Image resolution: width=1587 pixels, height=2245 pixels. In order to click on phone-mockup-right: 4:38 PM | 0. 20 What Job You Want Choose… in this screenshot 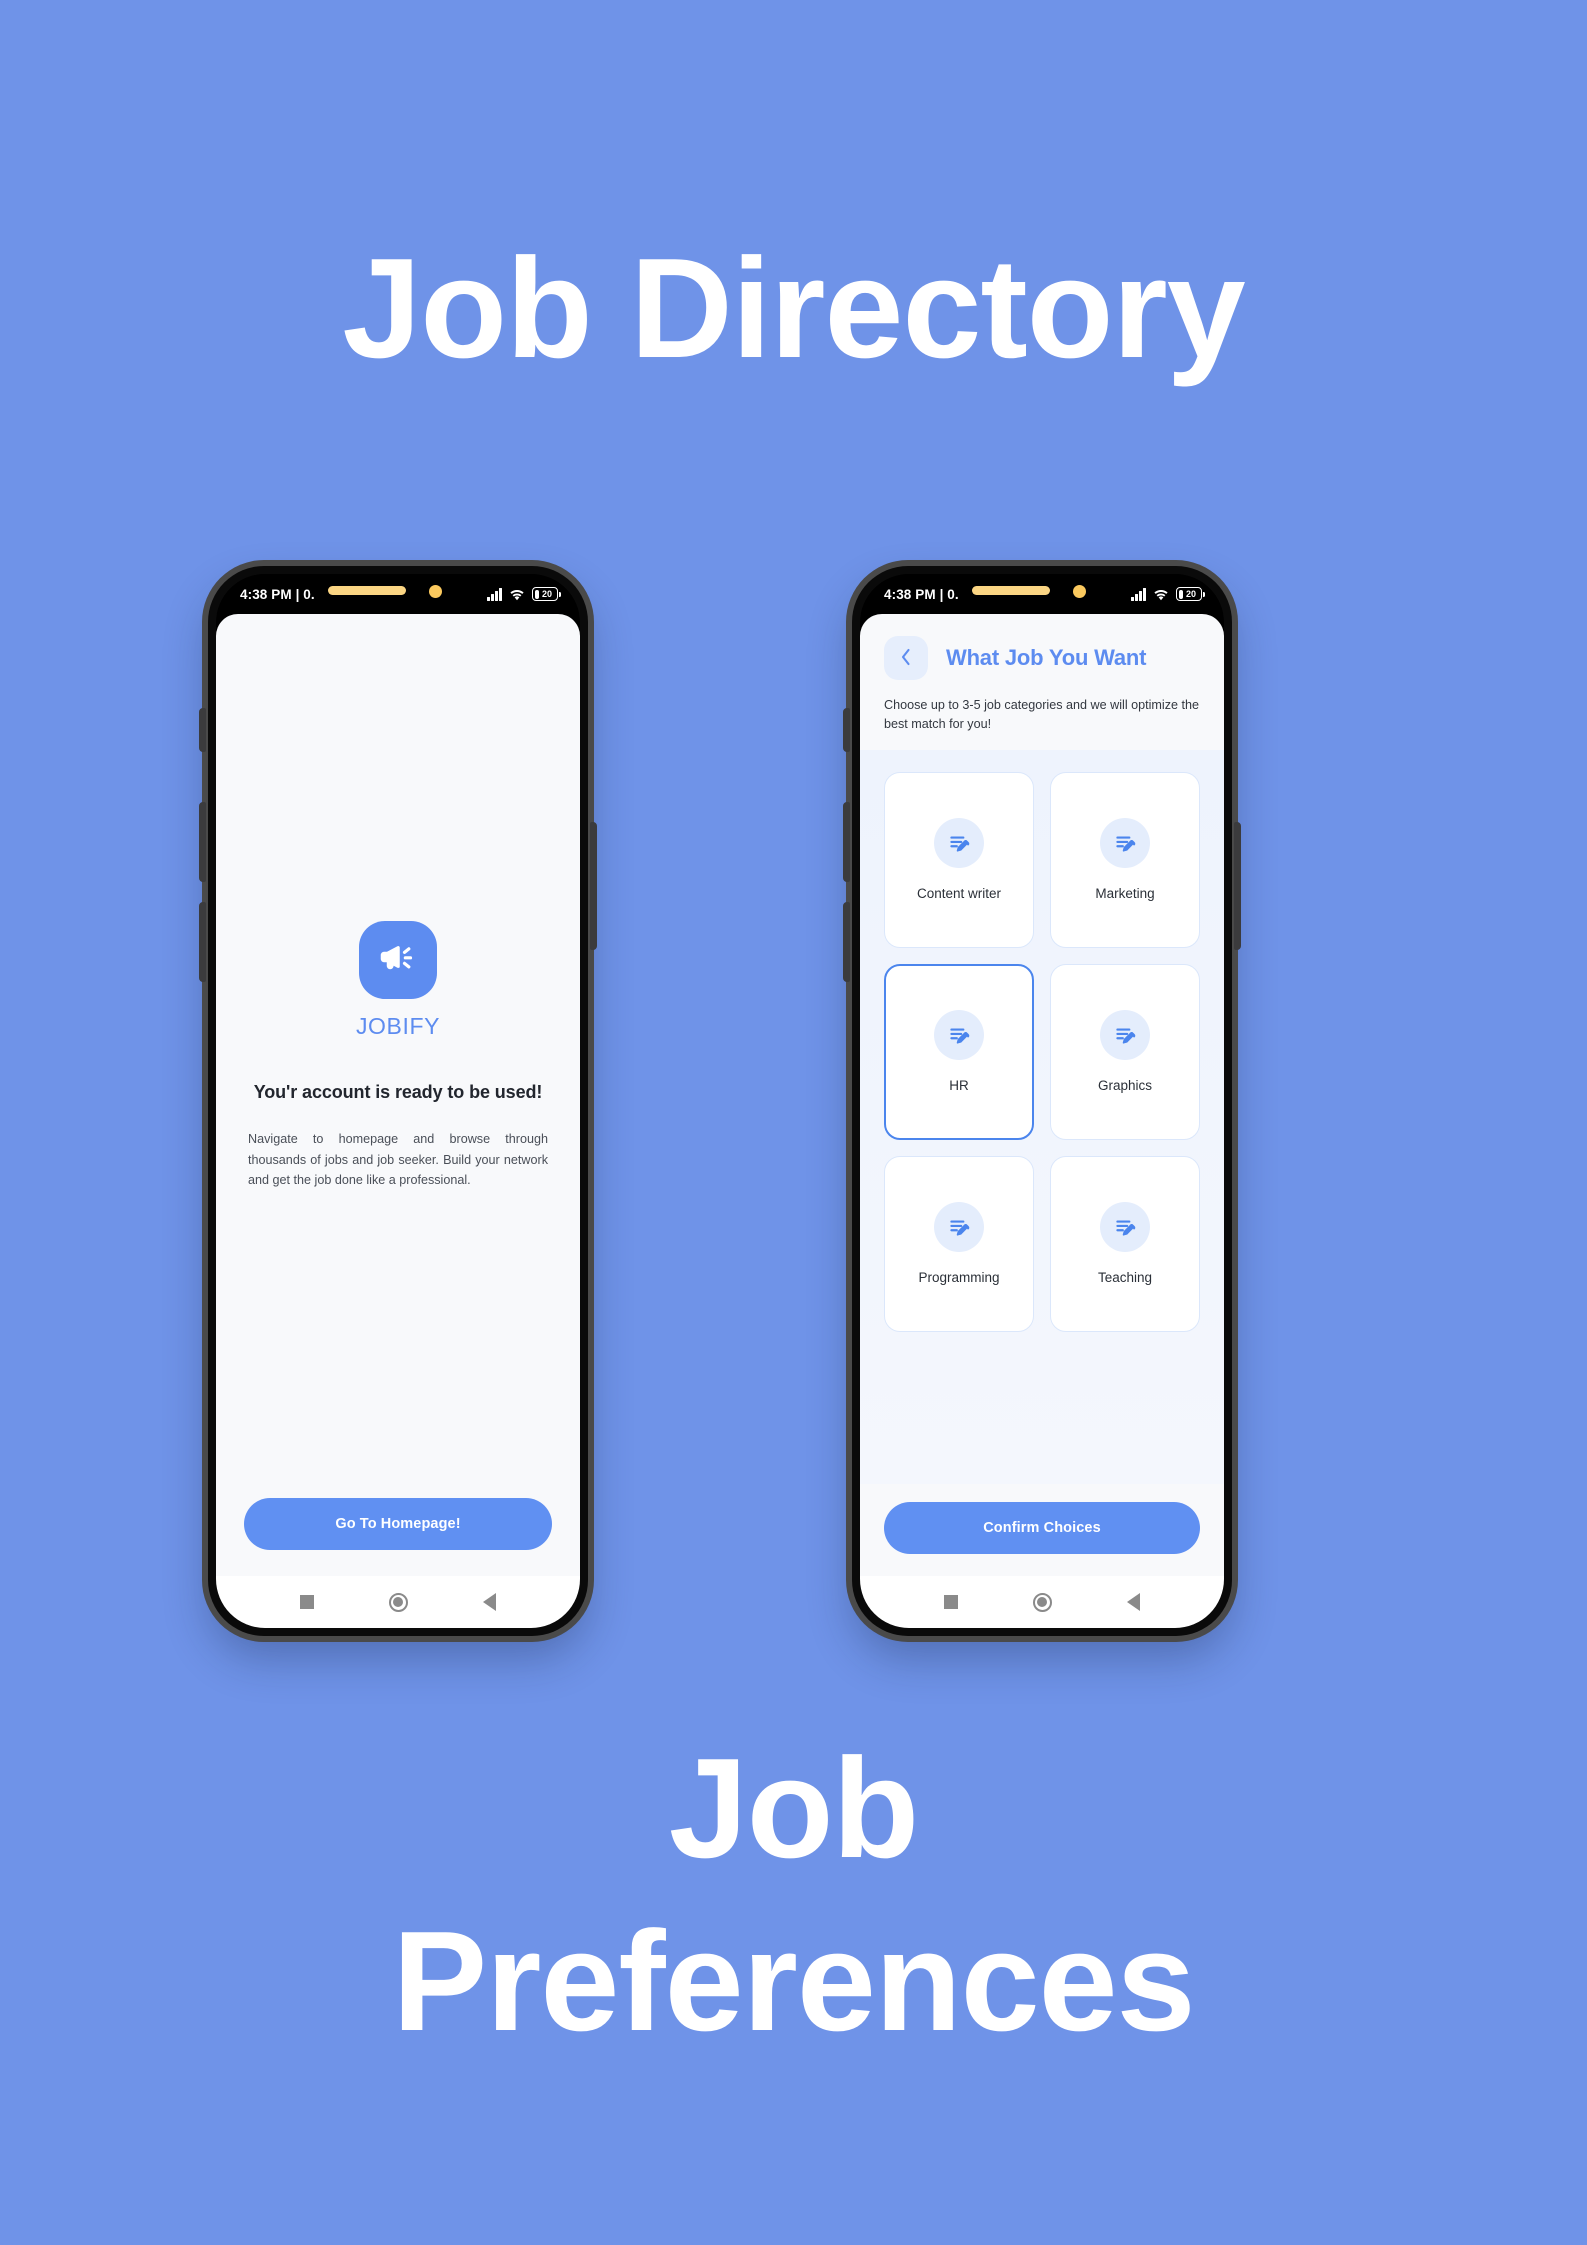, I will do `click(1042, 1101)`.